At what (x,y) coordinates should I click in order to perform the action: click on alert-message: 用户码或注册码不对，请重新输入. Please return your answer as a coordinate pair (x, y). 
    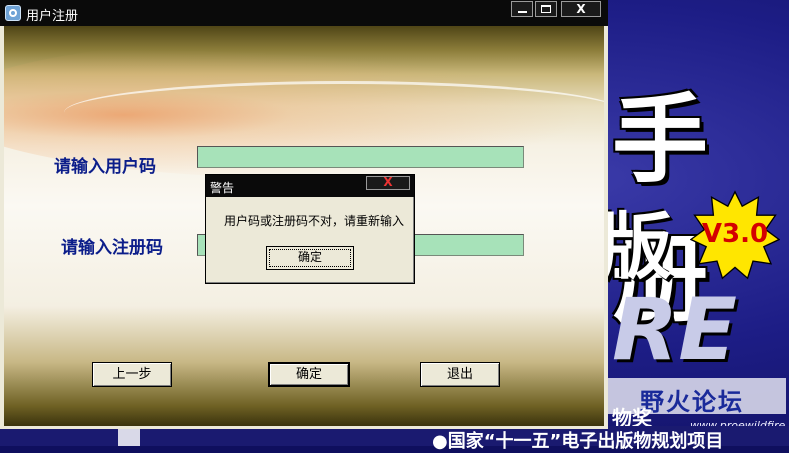
    Looking at the image, I should click on (314, 221).